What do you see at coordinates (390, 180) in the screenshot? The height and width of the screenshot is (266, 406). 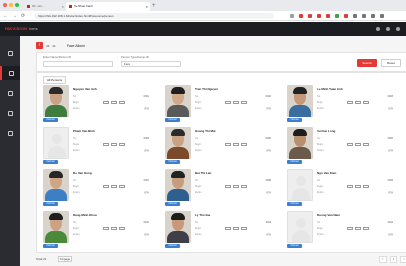 I see `info-value: 0009` at bounding box center [390, 180].